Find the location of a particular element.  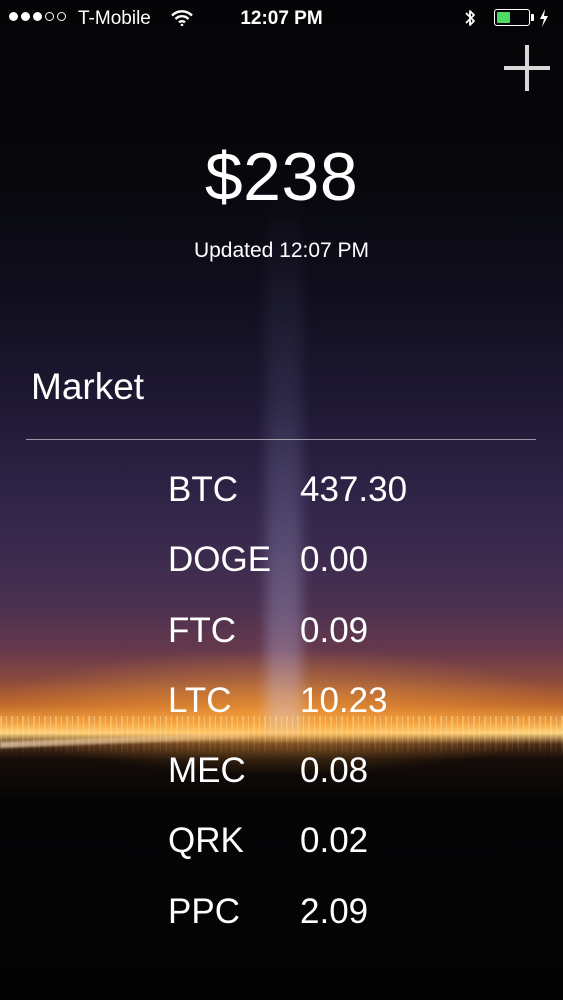

coin-symbol: FTC is located at coordinates (202, 630).